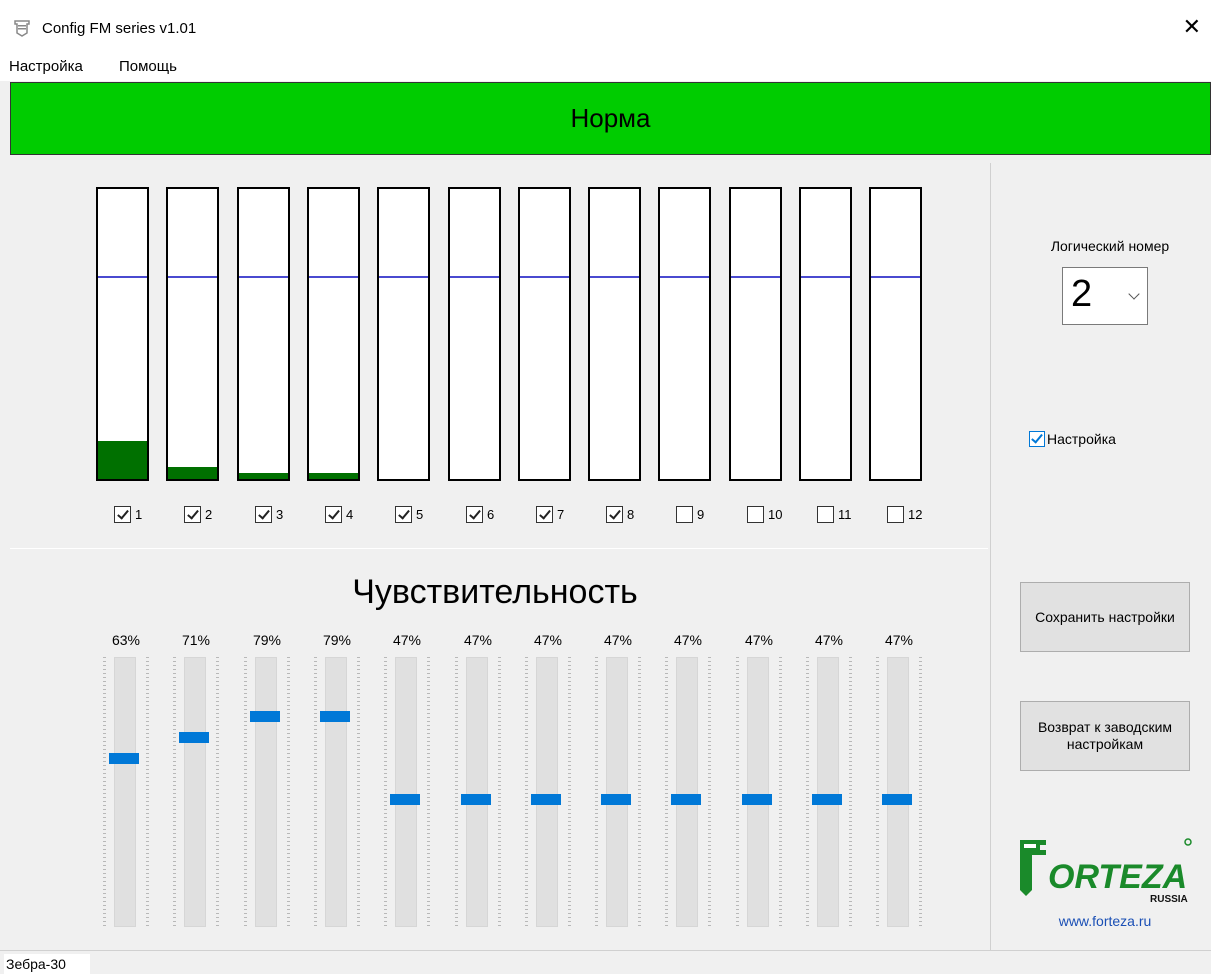 This screenshot has height=974, width=1211. Describe the element at coordinates (605, 27) in the screenshot. I see `title-bar: Config FM series v1.01 ✕` at that location.